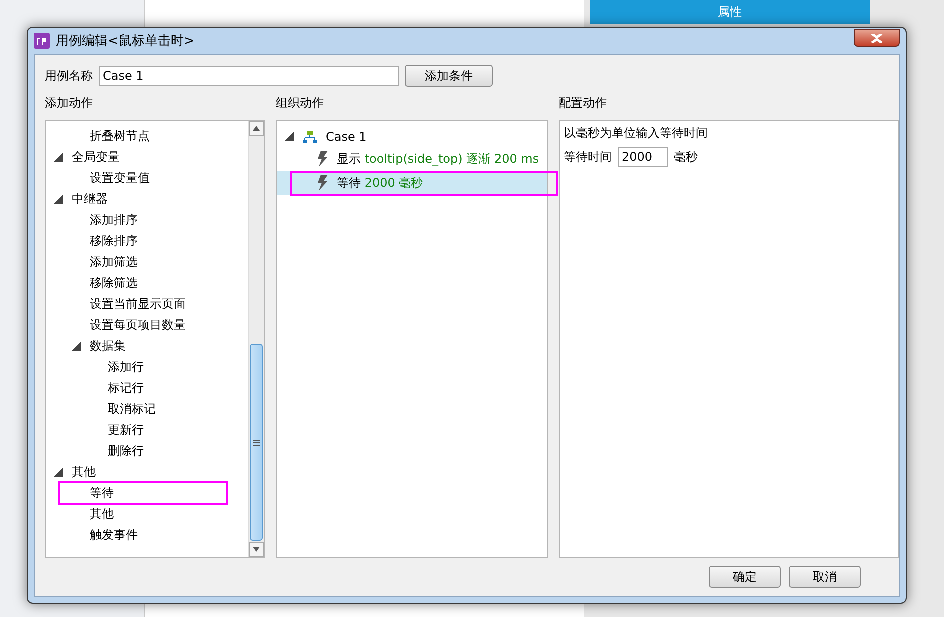 The image size is (944, 617). What do you see at coordinates (138, 304) in the screenshot?
I see `action-item: 设置当前显示页面` at bounding box center [138, 304].